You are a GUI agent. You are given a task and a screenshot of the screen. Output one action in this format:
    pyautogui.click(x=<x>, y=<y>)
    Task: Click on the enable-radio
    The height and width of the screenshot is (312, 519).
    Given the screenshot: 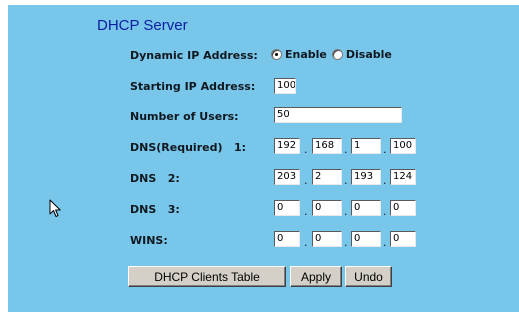 What is the action you would take?
    pyautogui.click(x=276, y=54)
    